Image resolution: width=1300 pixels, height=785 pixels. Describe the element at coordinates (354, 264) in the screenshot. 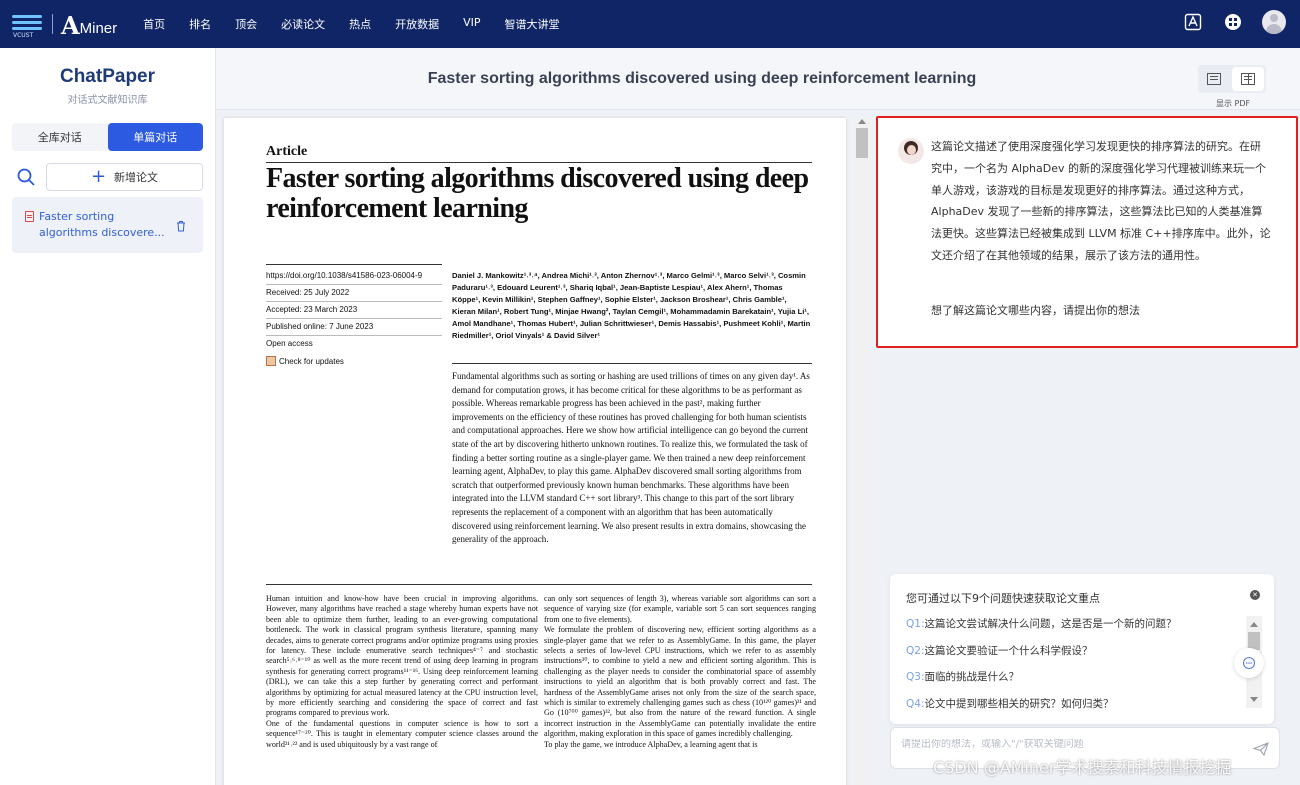

I see `pdf-meta-rule` at that location.